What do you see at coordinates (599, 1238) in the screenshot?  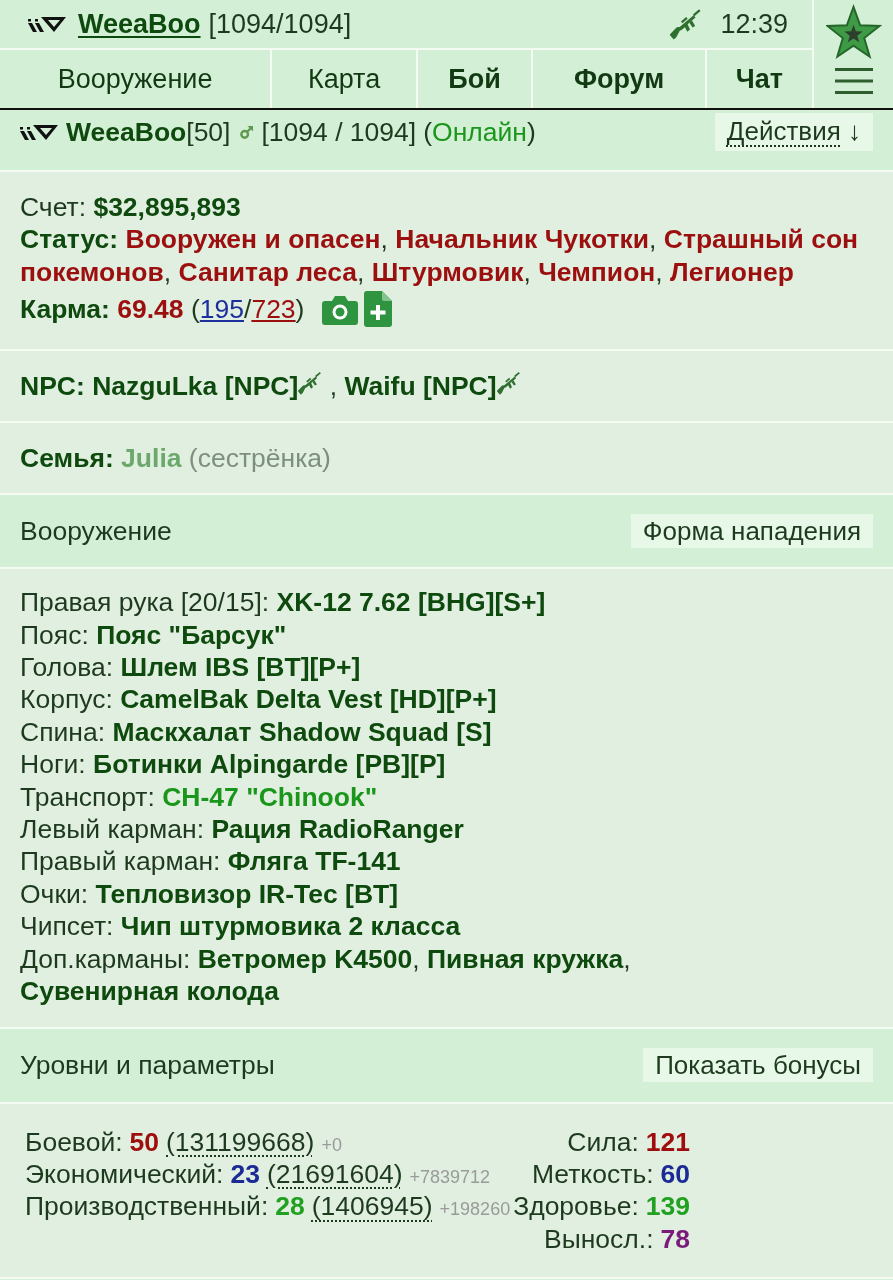 I see `stat-name: Выносл.:` at bounding box center [599, 1238].